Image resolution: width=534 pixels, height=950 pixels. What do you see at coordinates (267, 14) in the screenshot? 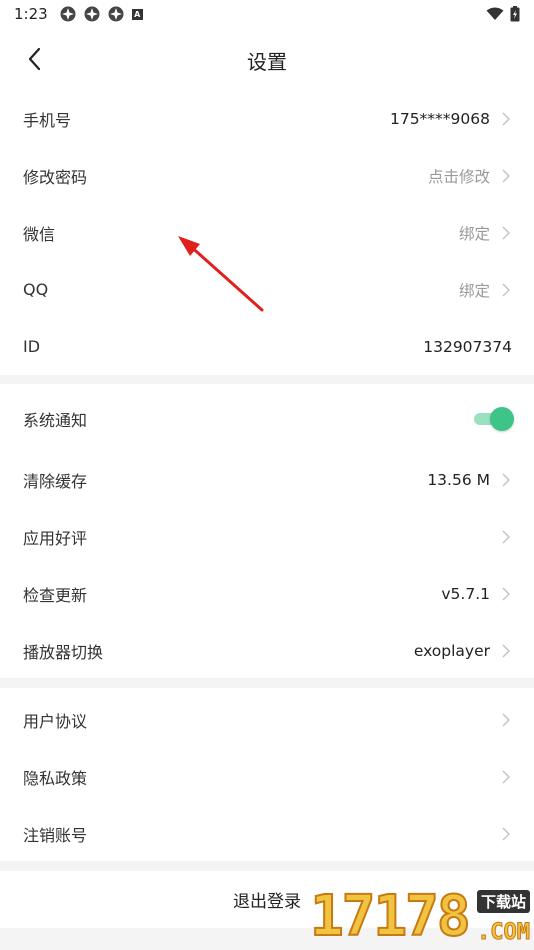
I see `status-bar: 1:23 A` at bounding box center [267, 14].